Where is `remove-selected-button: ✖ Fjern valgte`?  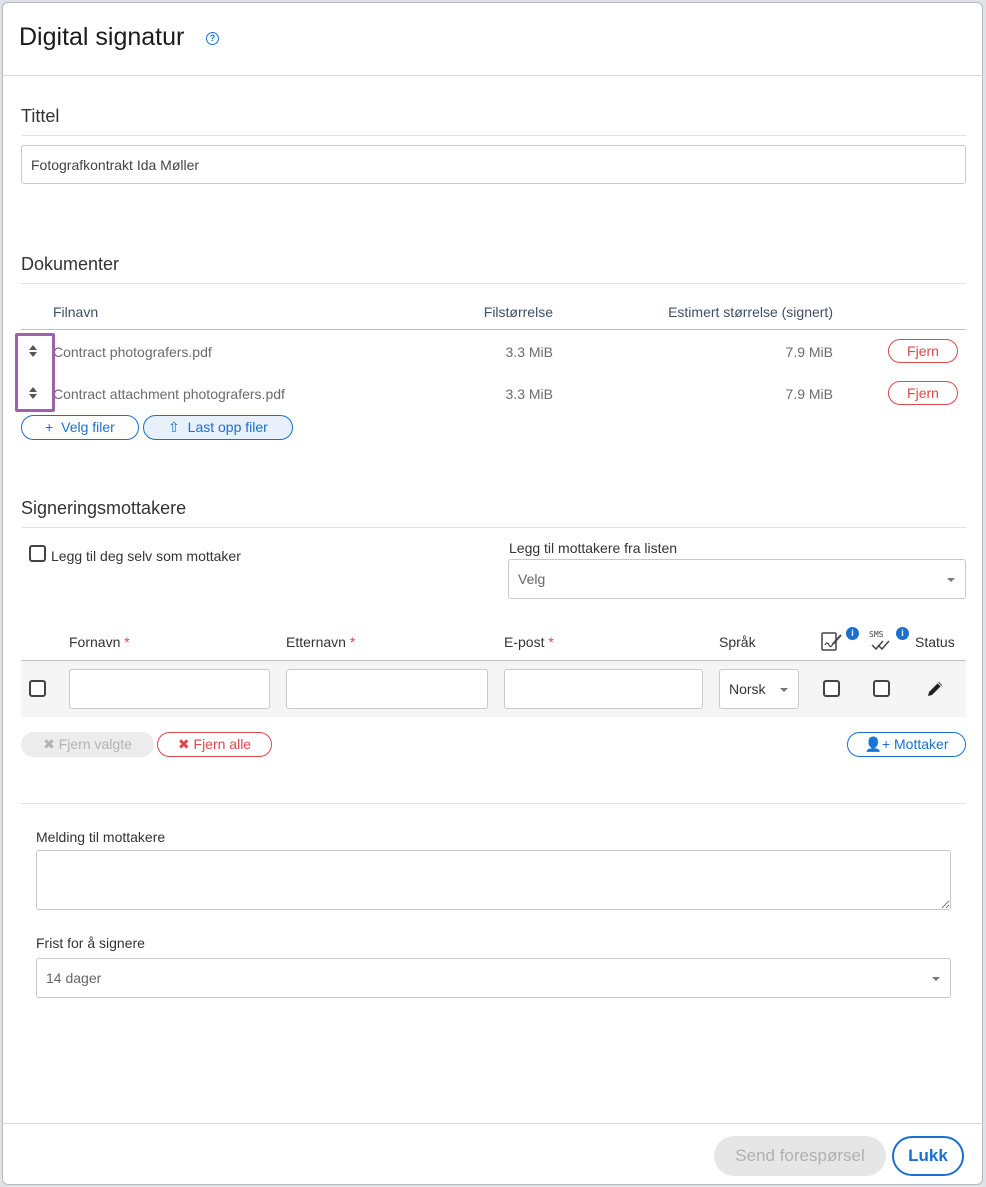 remove-selected-button: ✖ Fjern valgte is located at coordinates (87, 744).